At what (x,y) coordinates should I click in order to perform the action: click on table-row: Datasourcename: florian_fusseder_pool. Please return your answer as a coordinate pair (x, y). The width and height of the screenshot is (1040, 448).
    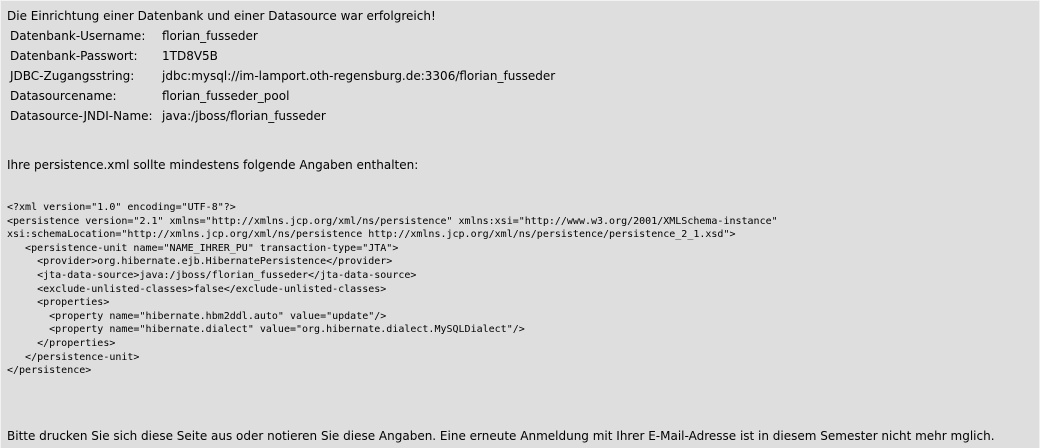
    Looking at the image, I should click on (282, 96).